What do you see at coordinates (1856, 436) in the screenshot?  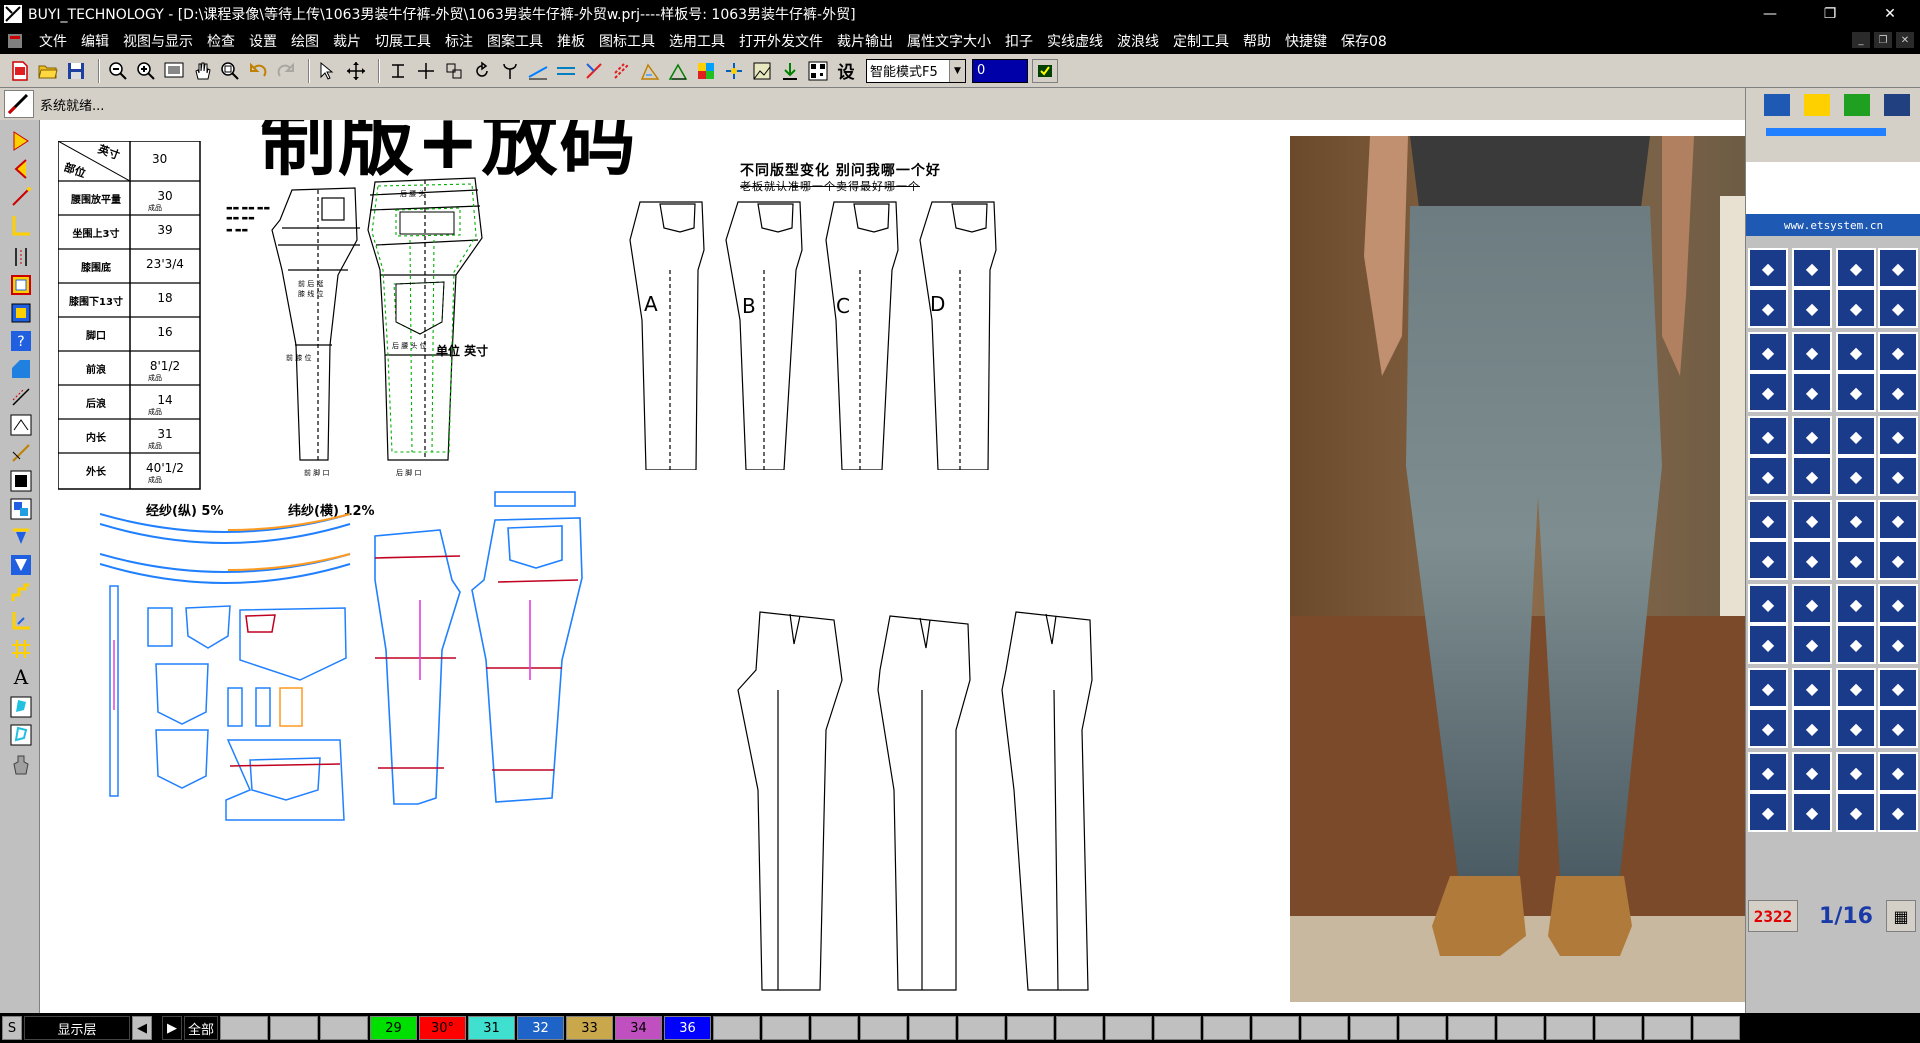 I see `rp-tool-spiral-icon: ◆` at bounding box center [1856, 436].